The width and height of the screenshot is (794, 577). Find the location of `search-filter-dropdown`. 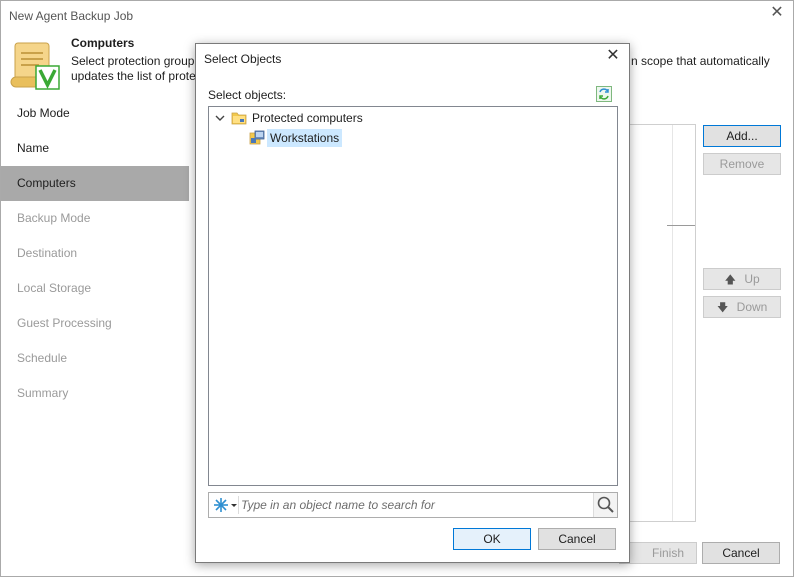

search-filter-dropdown is located at coordinates (225, 505).